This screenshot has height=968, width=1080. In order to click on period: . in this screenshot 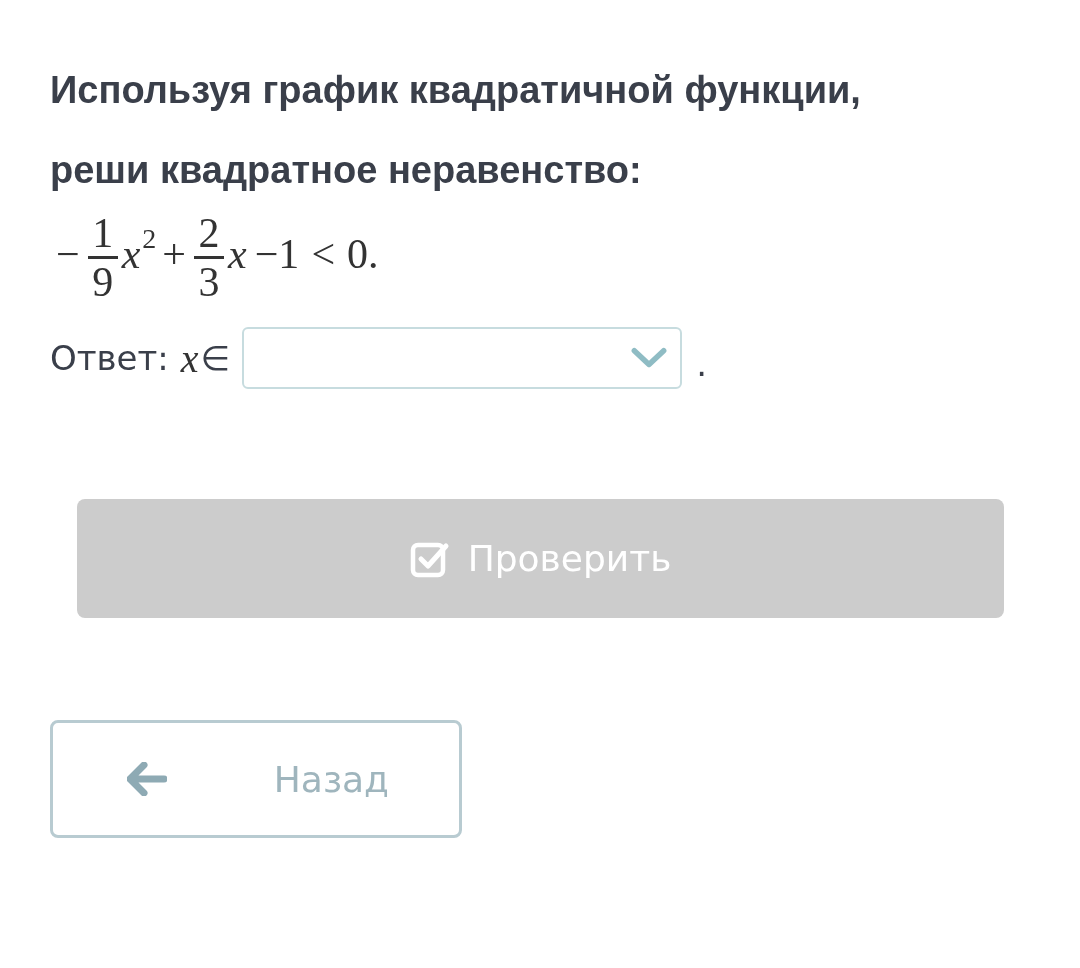, I will do `click(701, 364)`.